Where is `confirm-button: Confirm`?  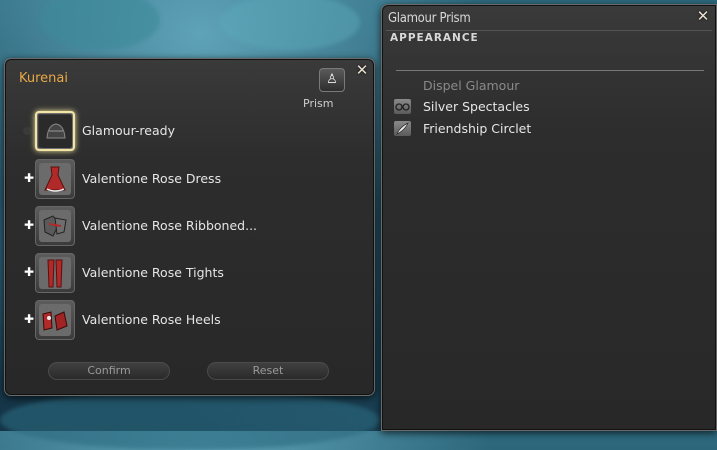 confirm-button: Confirm is located at coordinates (109, 371).